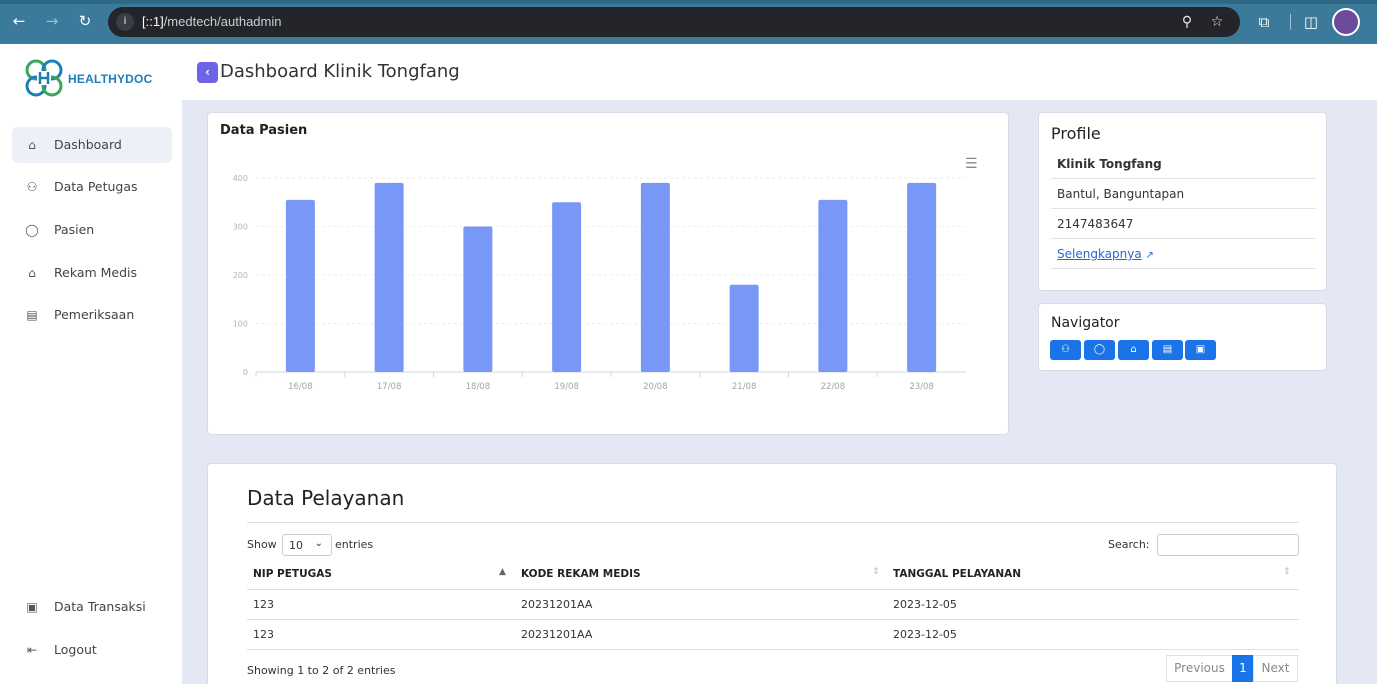  What do you see at coordinates (212, 21) in the screenshot?
I see `address-url: [::1]/medtech/authadmin` at bounding box center [212, 21].